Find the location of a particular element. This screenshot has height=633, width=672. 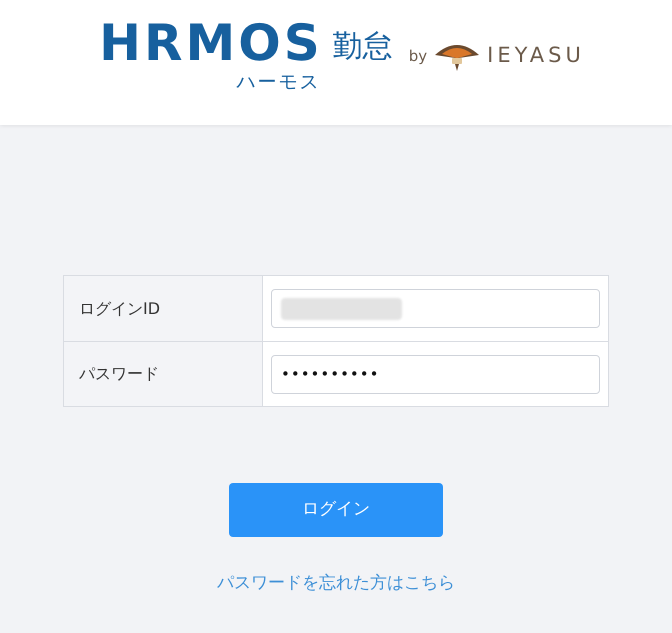

forgot-password-link: パスワードを忘れた方はこちら is located at coordinates (336, 583).